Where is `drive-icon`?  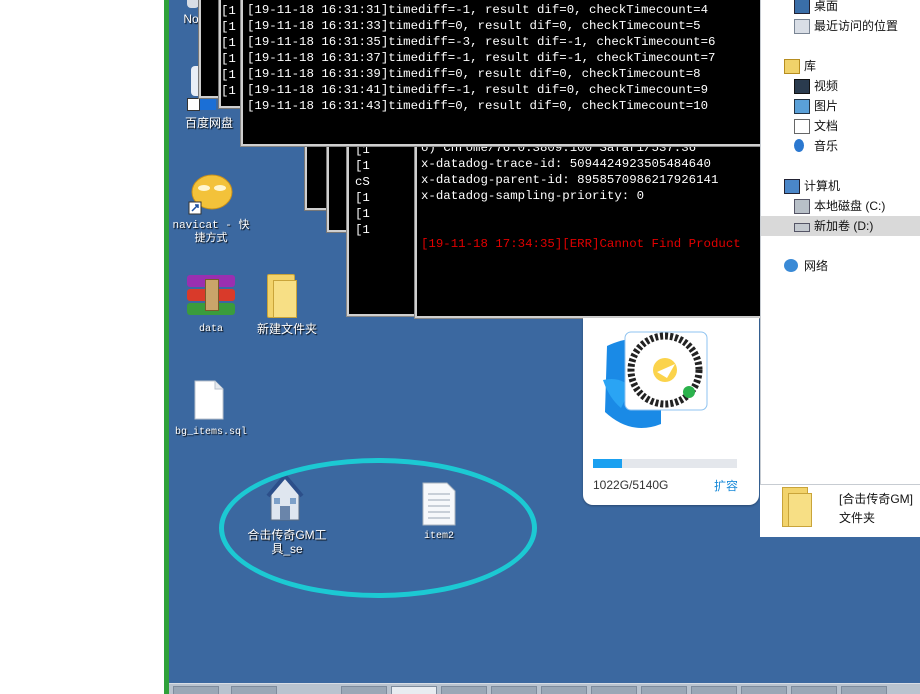 drive-icon is located at coordinates (802, 227).